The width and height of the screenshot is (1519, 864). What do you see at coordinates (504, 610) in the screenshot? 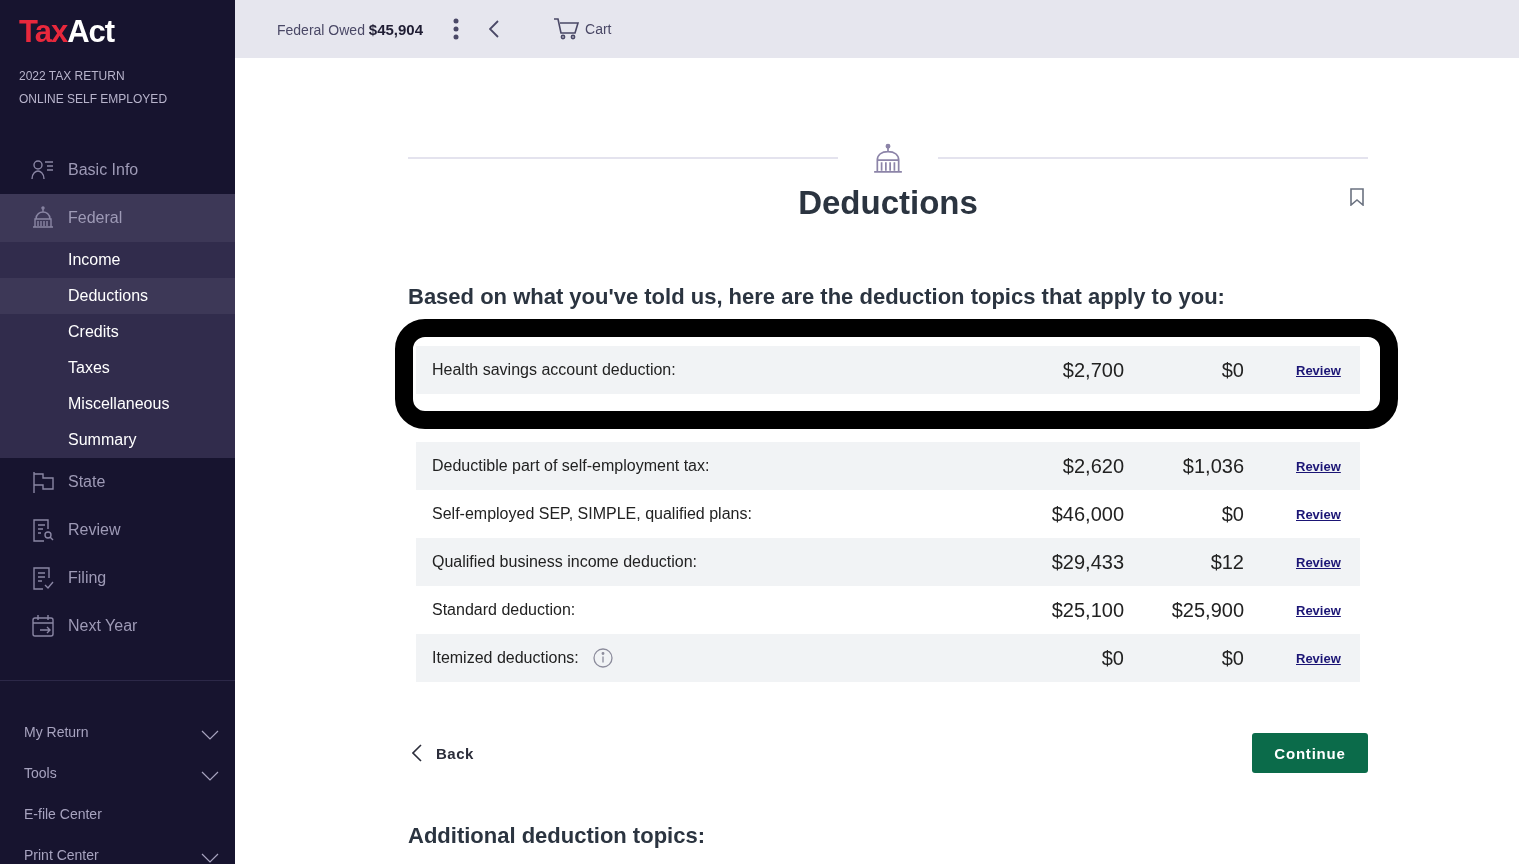
I see `deduction-label: Standard deduction:` at bounding box center [504, 610].